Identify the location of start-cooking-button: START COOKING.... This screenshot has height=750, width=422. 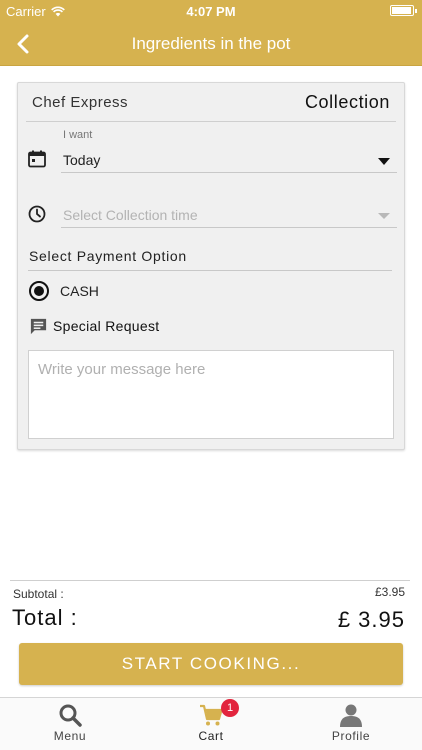
(211, 664).